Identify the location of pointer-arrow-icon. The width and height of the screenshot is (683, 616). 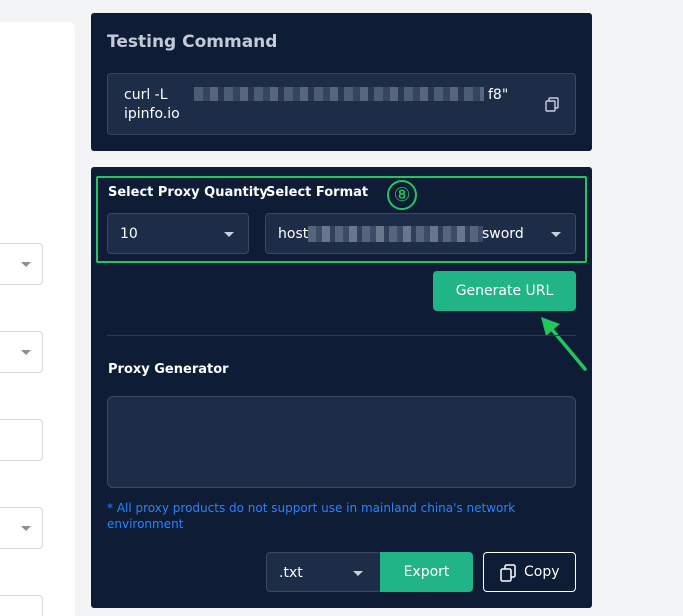
(564, 344).